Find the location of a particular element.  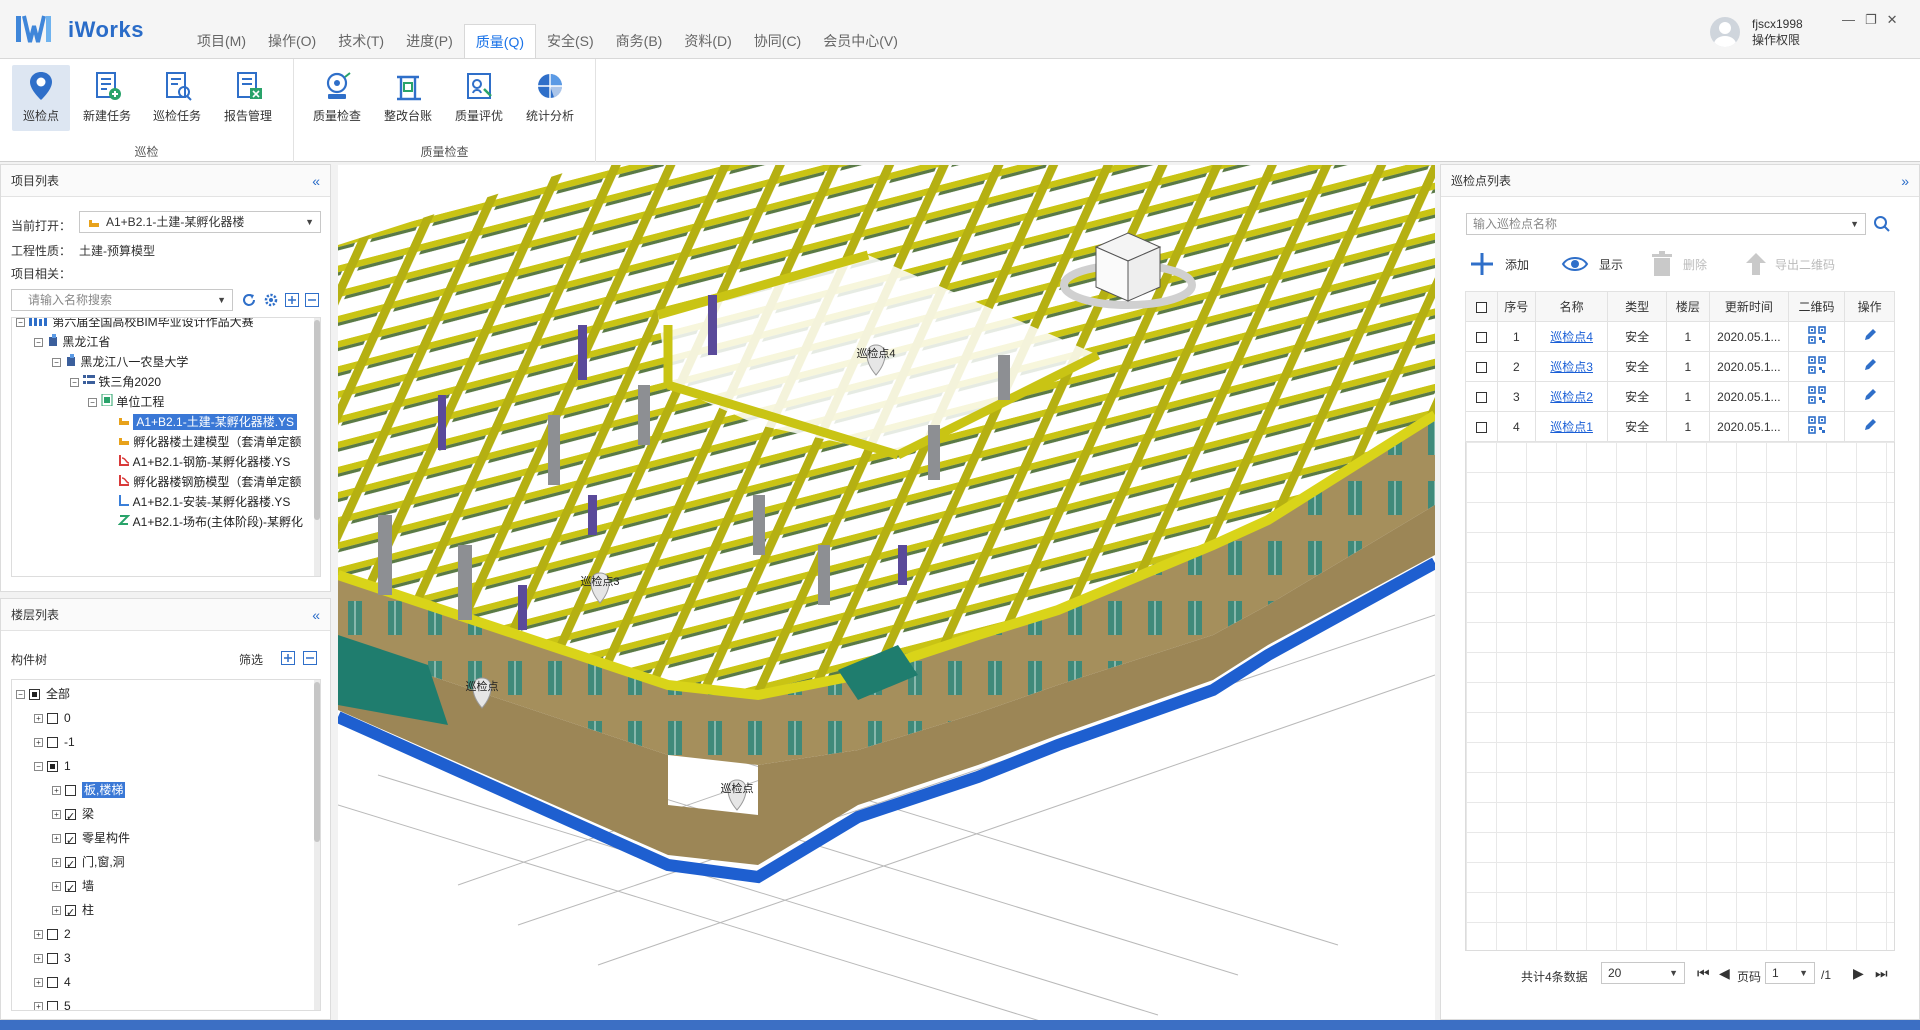

component-node: +柱 is located at coordinates (73, 911).